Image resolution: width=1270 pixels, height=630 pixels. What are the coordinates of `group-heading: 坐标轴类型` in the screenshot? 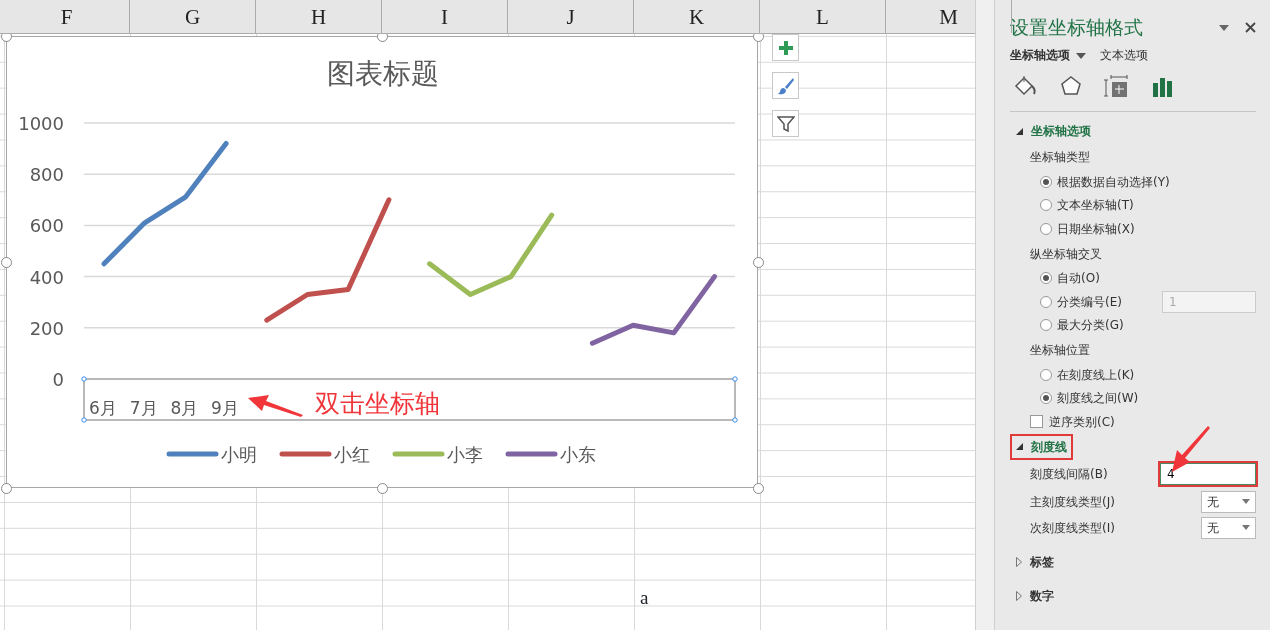 It's located at (1060, 157).